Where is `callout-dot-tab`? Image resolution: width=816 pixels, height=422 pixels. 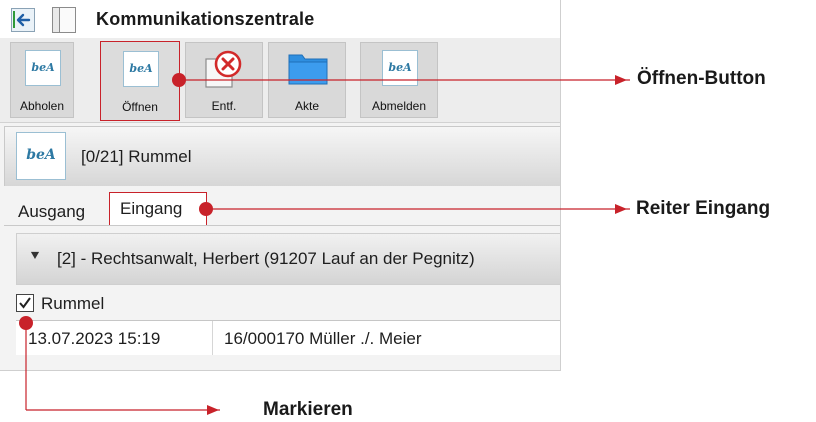
callout-dot-tab is located at coordinates (206, 209).